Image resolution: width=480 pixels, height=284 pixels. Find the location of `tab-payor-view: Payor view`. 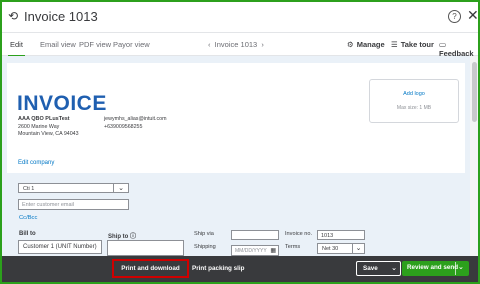

tab-payor-view: Payor view is located at coordinates (131, 44).